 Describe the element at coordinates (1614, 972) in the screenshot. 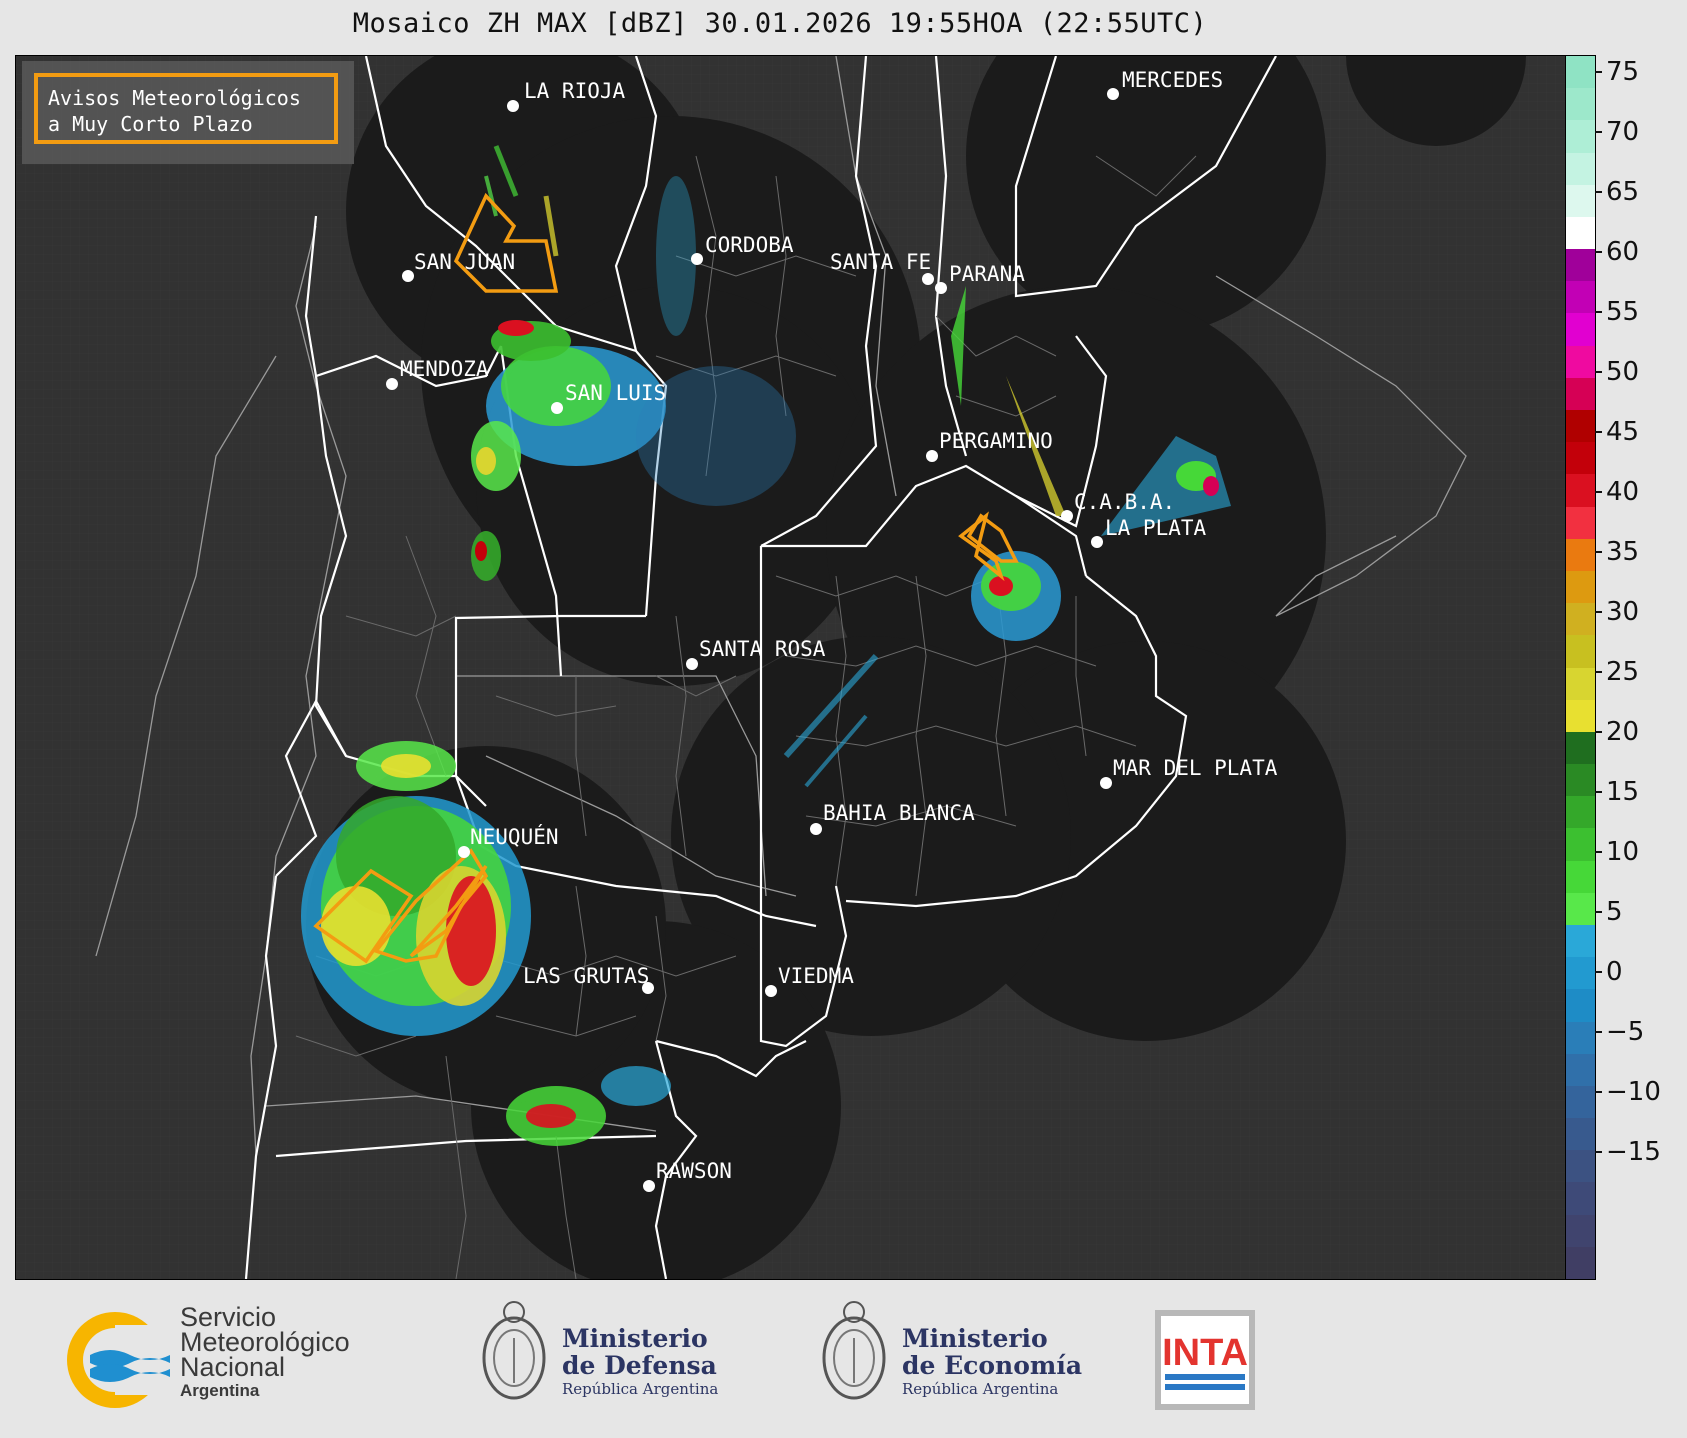

I see `colorbar-tick-label: 0` at that location.